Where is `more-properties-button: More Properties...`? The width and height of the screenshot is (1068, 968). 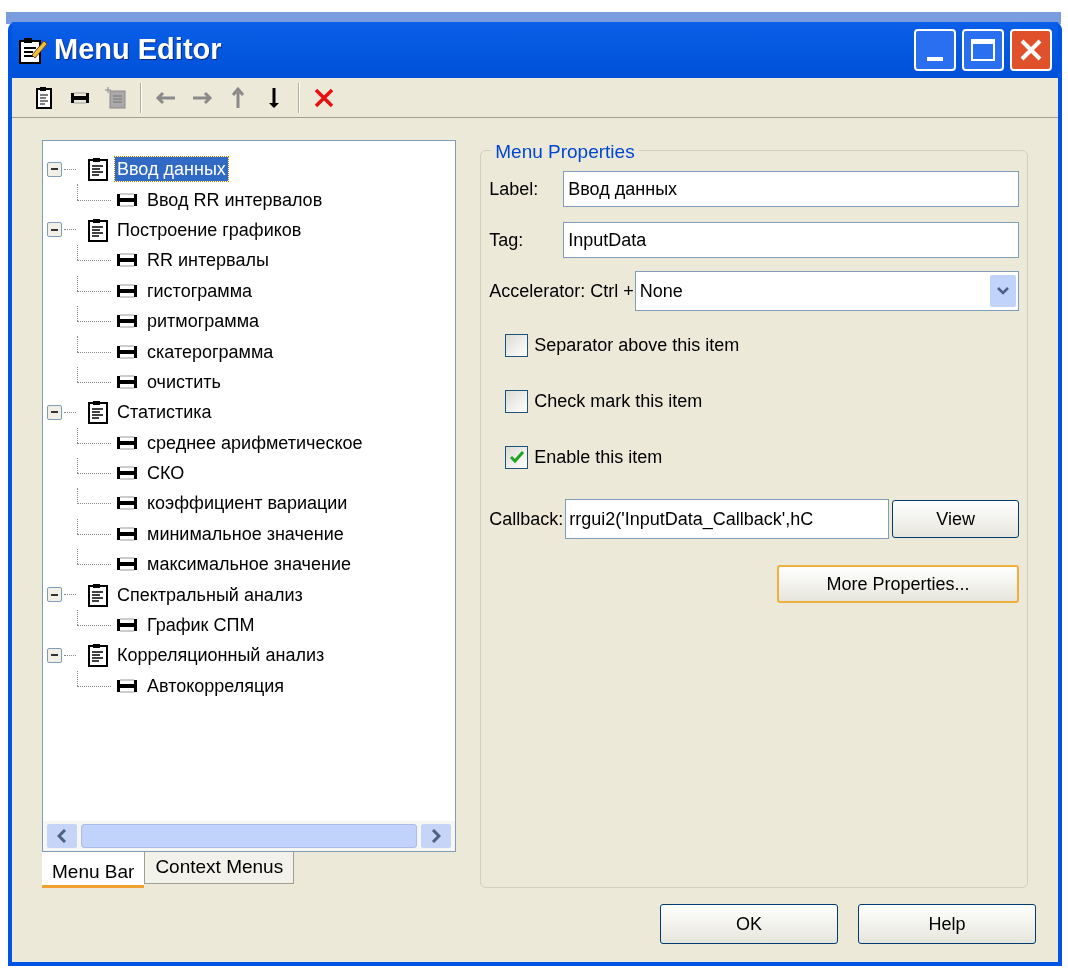 more-properties-button: More Properties... is located at coordinates (898, 584).